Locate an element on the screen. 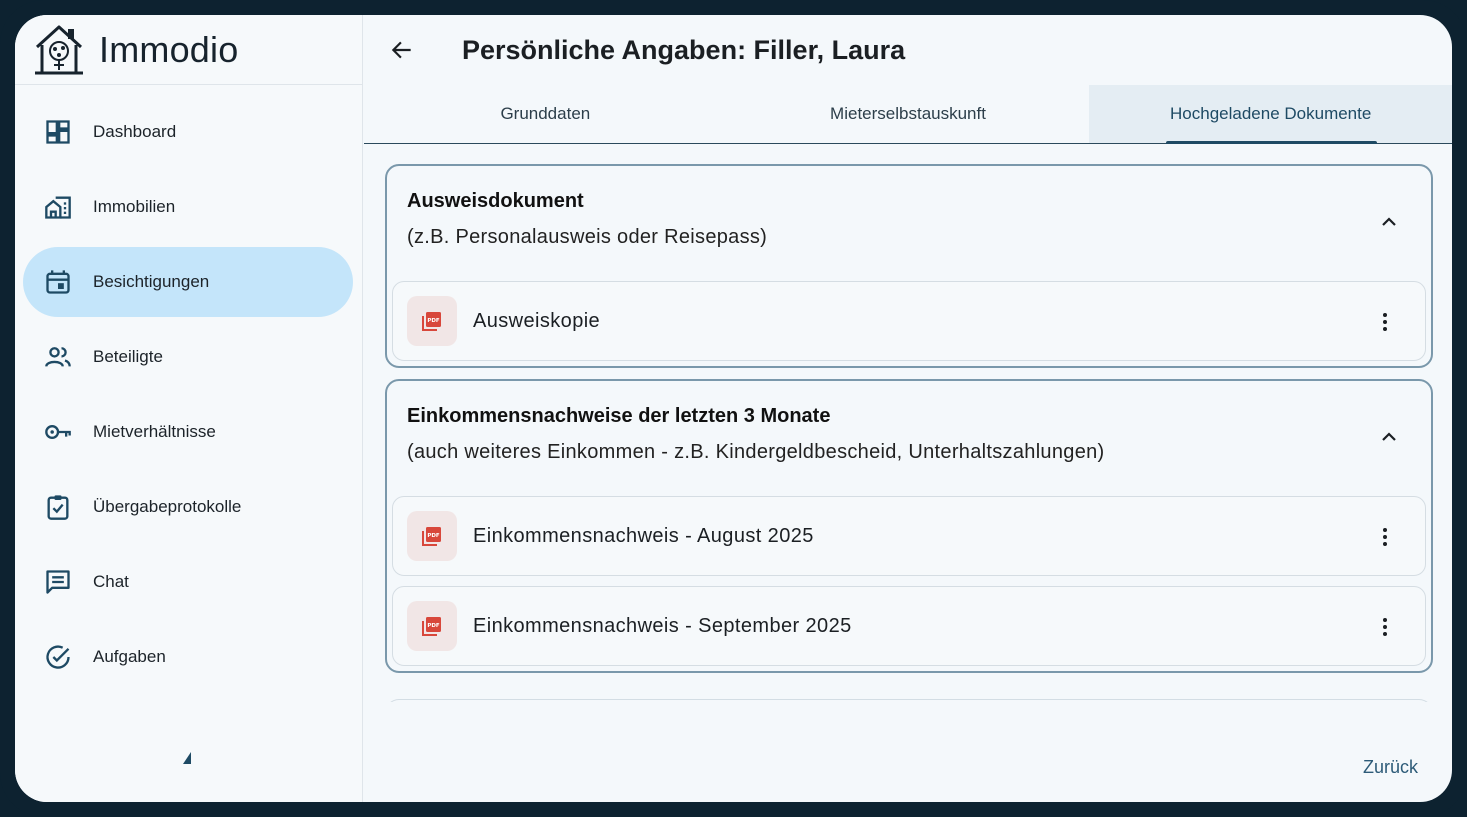  tab-label: Hochgeladene Dokumente is located at coordinates (1271, 113).